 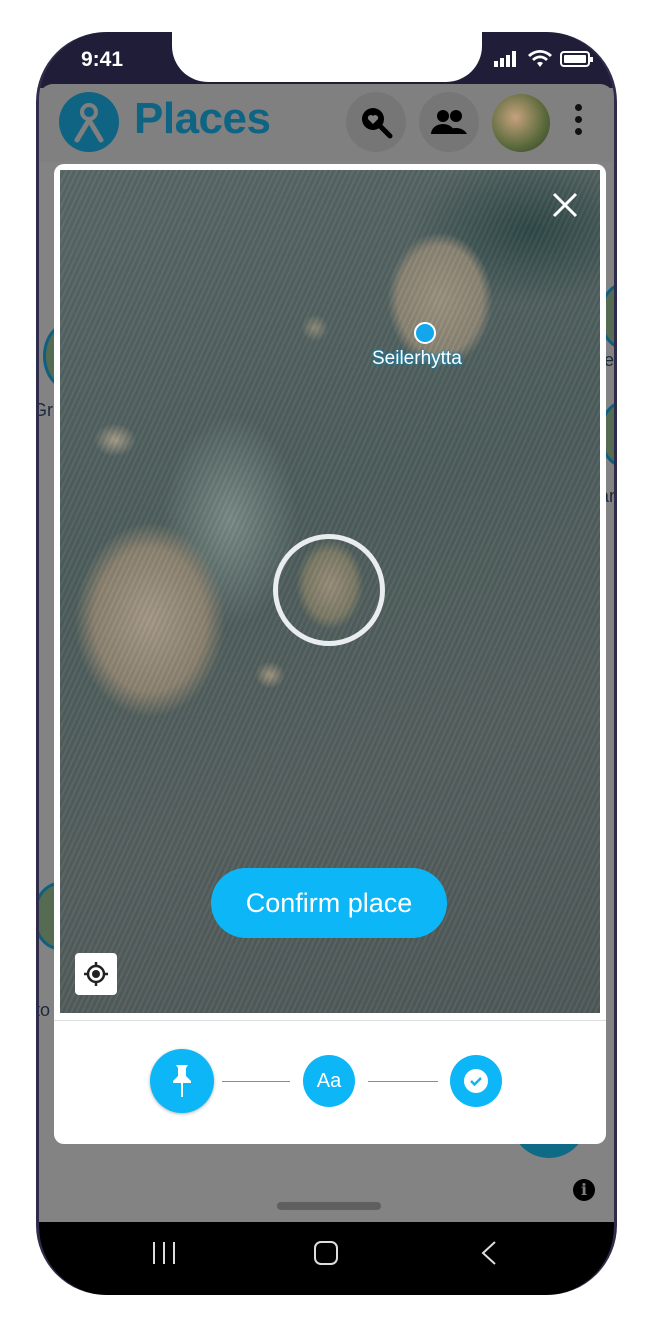 I want to click on back-icon, so click(x=489, y=1253).